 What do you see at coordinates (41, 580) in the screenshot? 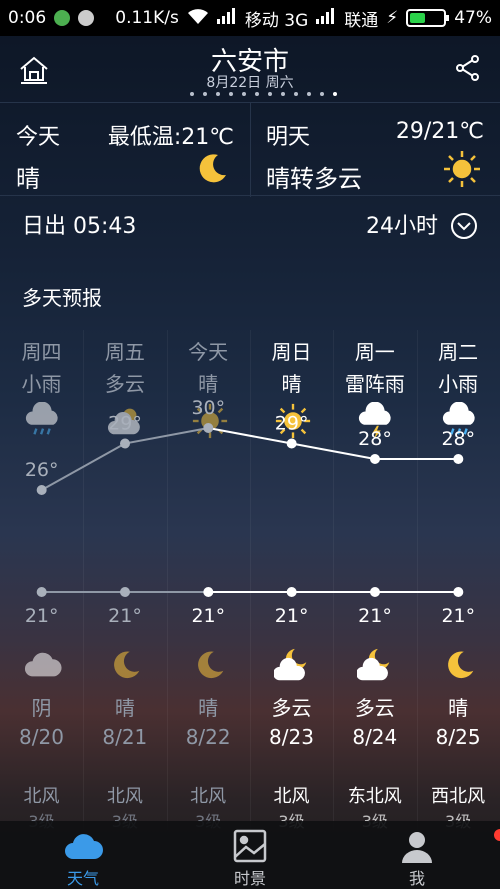
I see `forecast-day-column: 周四小雨阴8/20北风3级` at bounding box center [41, 580].